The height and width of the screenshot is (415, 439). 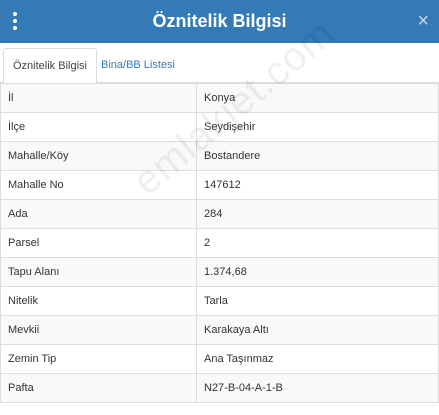 I want to click on row-key: Mevkii, so click(x=98, y=330).